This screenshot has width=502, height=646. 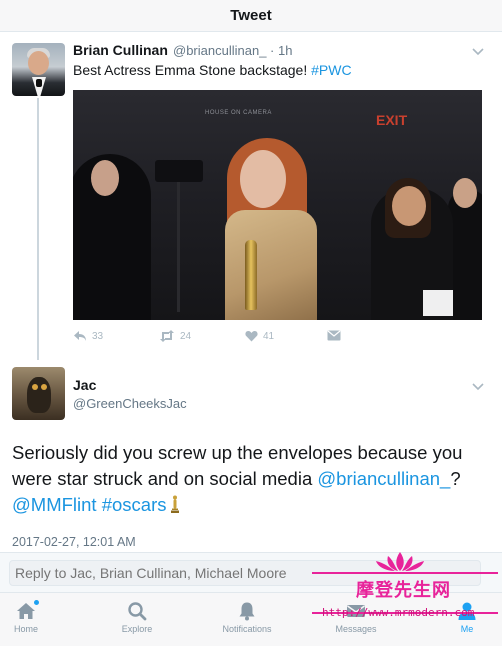 What do you see at coordinates (175, 504) in the screenshot?
I see `oscar-statuette-icon` at bounding box center [175, 504].